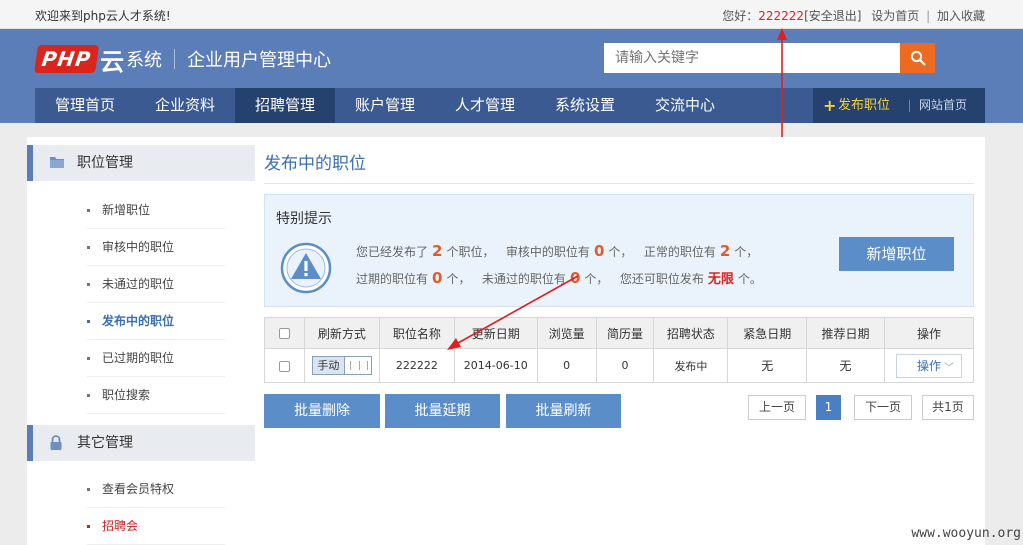 The image size is (1023, 545). What do you see at coordinates (85, 105) in the screenshot?
I see `nav-item-home: 管理首页` at bounding box center [85, 105].